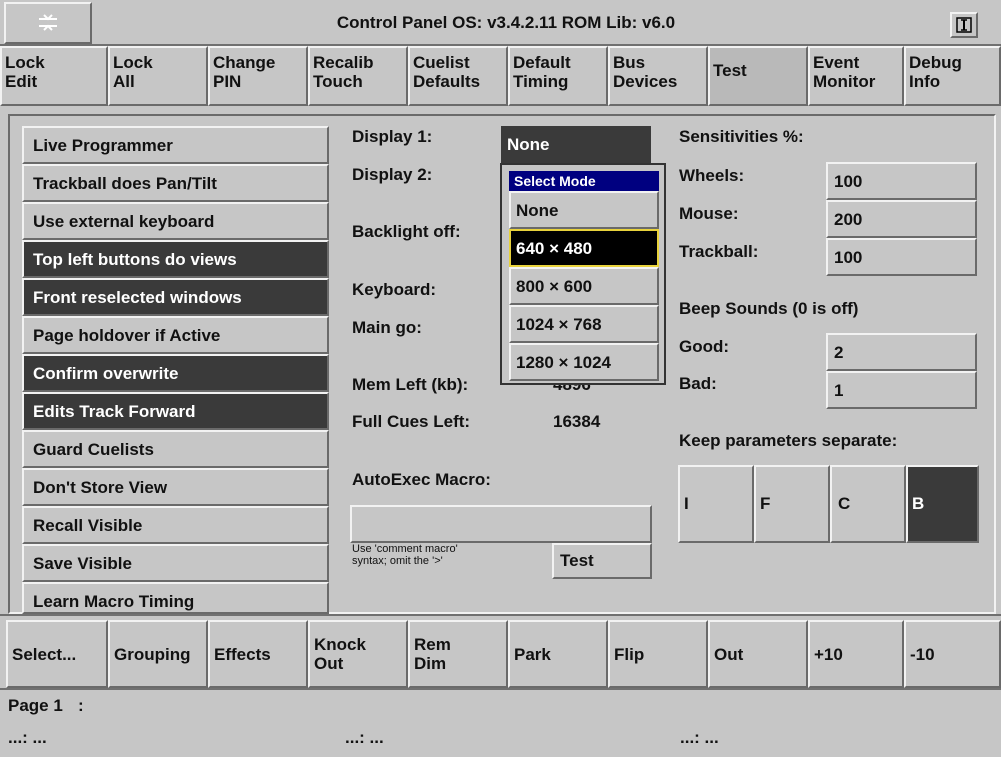  I want to click on tab-test: Test, so click(758, 76).